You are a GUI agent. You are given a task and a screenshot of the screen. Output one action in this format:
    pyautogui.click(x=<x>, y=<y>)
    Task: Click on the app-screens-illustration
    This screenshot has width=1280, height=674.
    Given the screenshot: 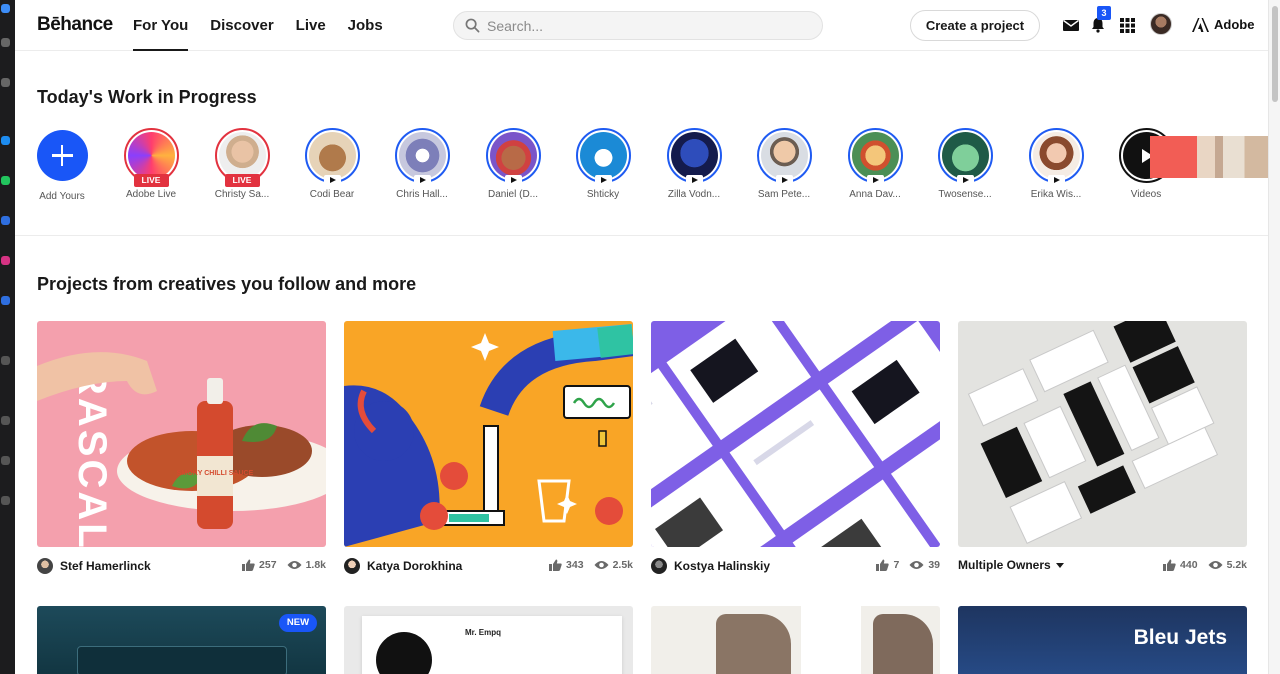 What is the action you would take?
    pyautogui.click(x=795, y=434)
    